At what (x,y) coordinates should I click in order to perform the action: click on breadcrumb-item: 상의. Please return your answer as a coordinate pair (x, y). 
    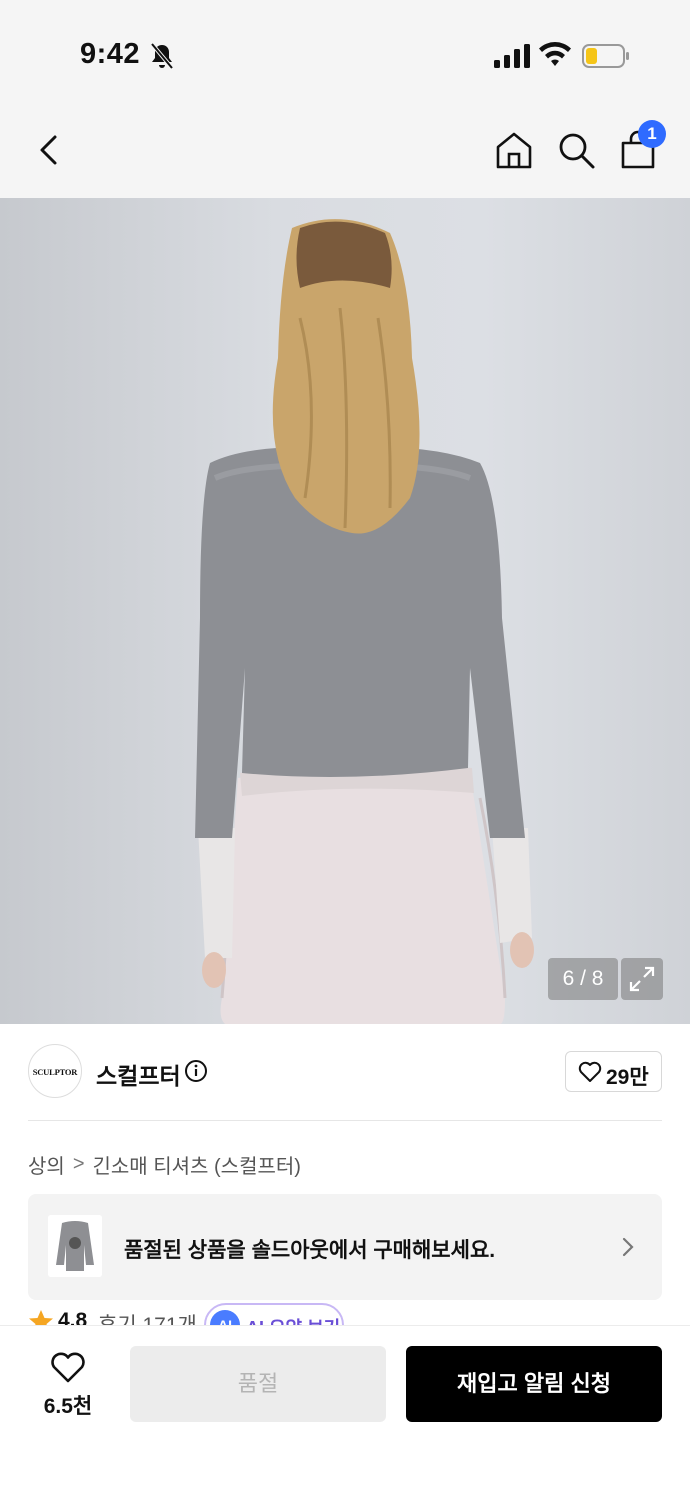
    Looking at the image, I should click on (46, 1164).